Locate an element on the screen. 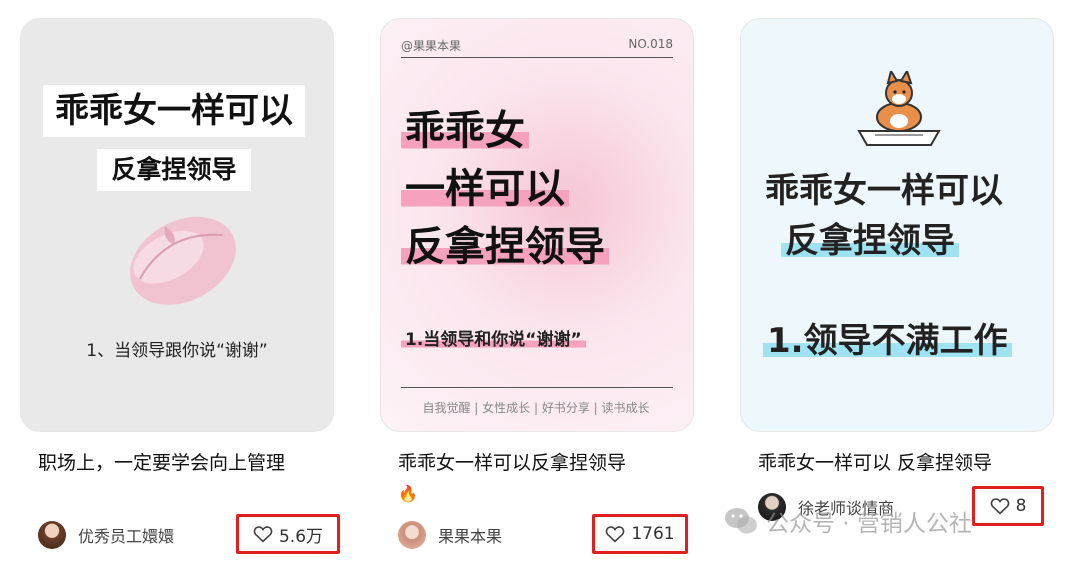  like-button: 5.6万 is located at coordinates (288, 534).